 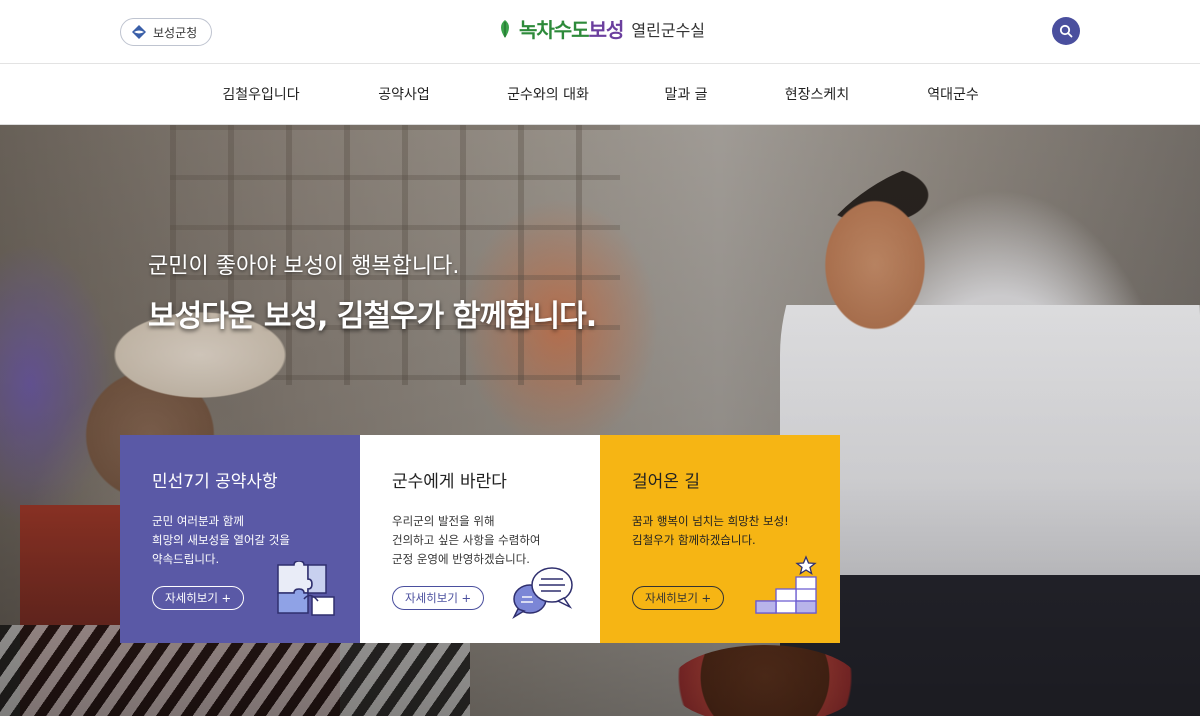 What do you see at coordinates (666, 482) in the screenshot?
I see `card-title: 걸어온 길` at bounding box center [666, 482].